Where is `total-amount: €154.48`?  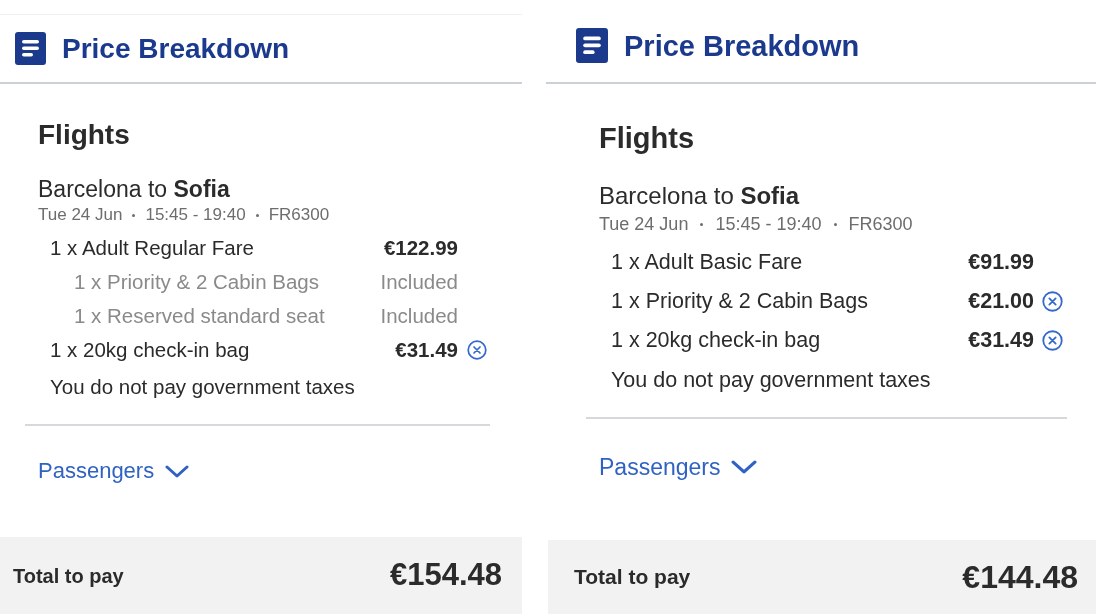
total-amount: €154.48 is located at coordinates (445, 575).